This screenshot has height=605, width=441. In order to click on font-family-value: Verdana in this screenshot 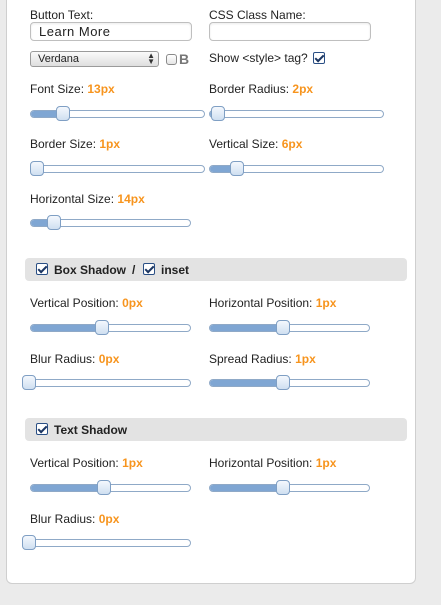, I will do `click(58, 59)`.